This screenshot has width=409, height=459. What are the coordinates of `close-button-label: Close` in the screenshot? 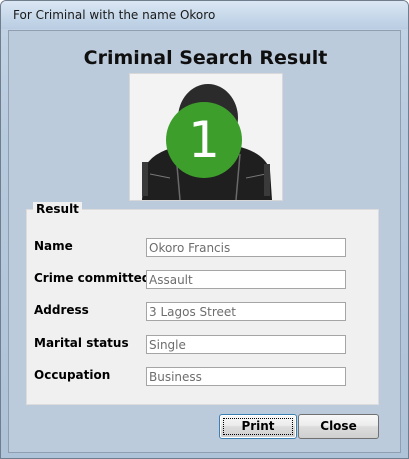 It's located at (338, 426).